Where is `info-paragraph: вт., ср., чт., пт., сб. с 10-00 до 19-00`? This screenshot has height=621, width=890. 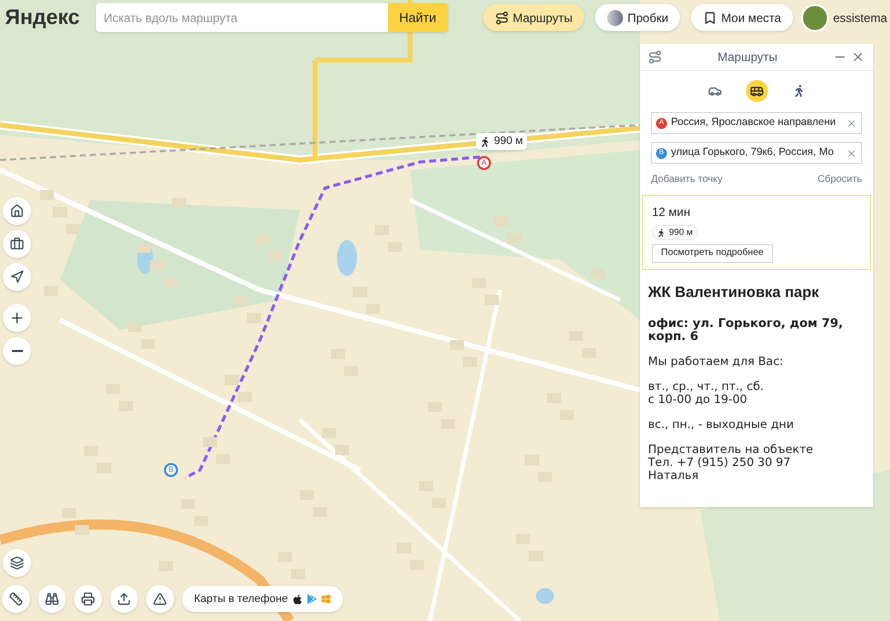
info-paragraph: вт., ср., чт., пт., сб. с 10-00 до 19-00 is located at coordinates (706, 393).